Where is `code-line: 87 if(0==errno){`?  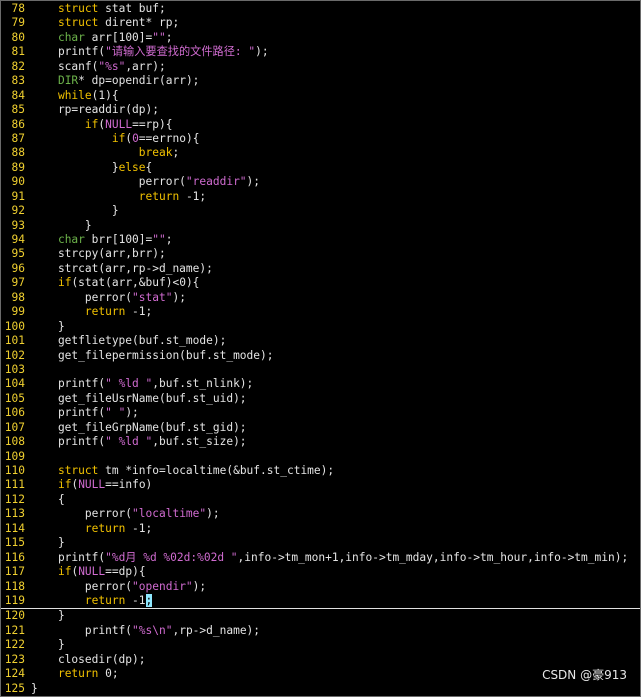
code-line: 87 if(0==errno){ is located at coordinates (320, 139).